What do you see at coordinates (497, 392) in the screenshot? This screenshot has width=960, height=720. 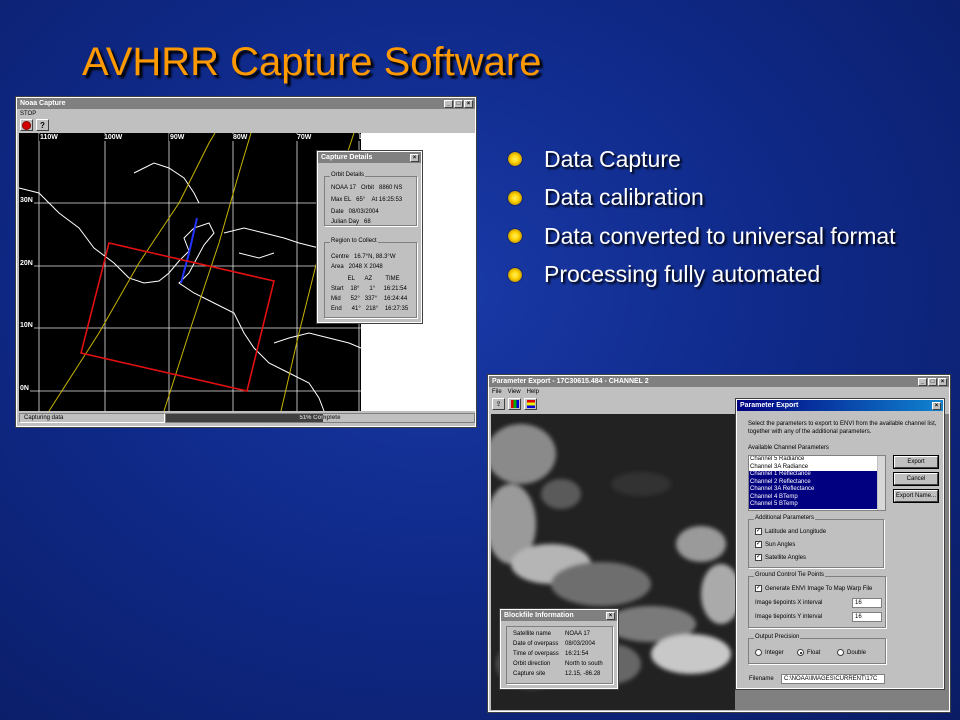 I see `menu-file: File` at bounding box center [497, 392].